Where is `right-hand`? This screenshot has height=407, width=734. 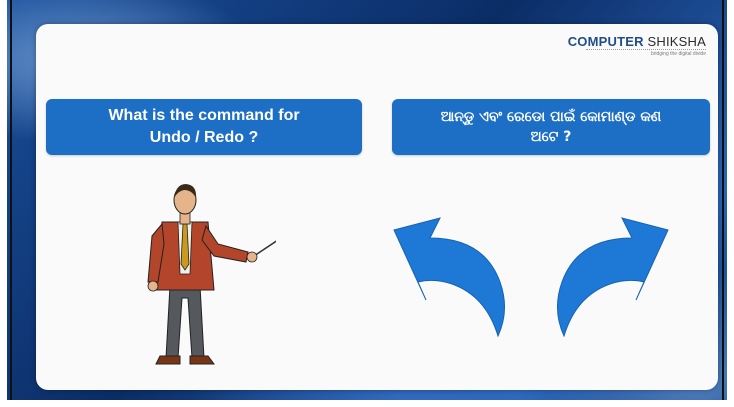
right-hand is located at coordinates (252, 257).